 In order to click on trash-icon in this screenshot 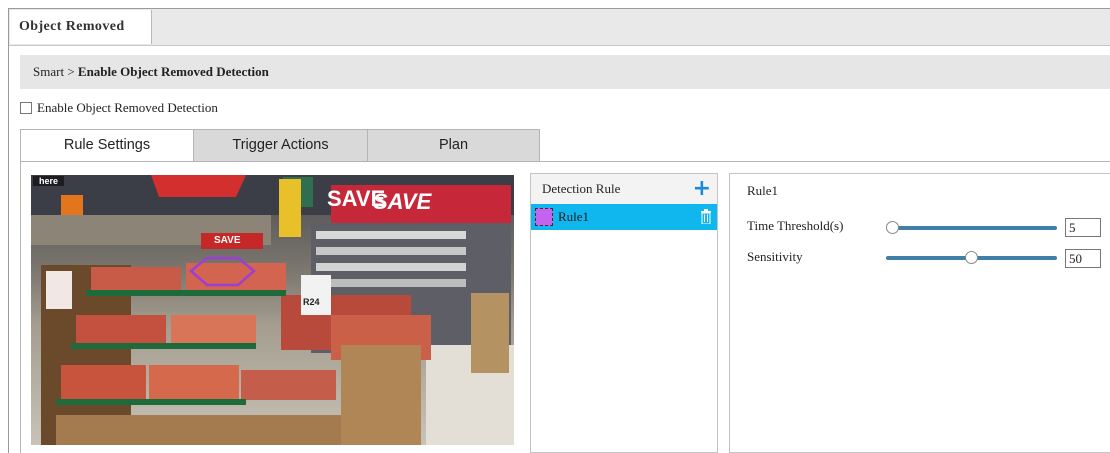, I will do `click(706, 216)`.